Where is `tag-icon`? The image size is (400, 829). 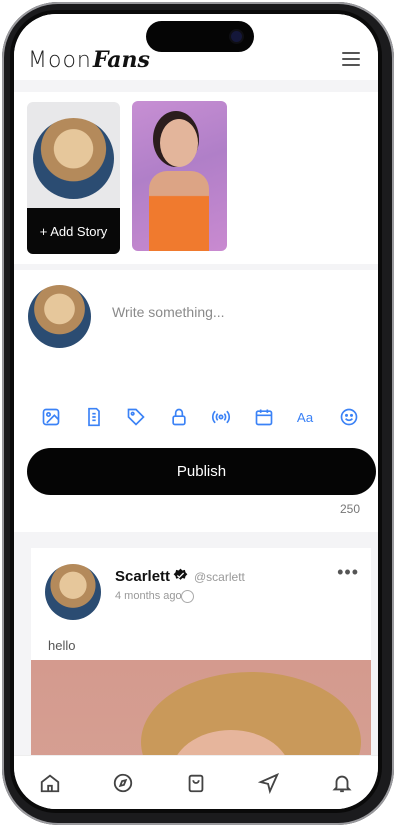
tag-icon is located at coordinates (136, 417).